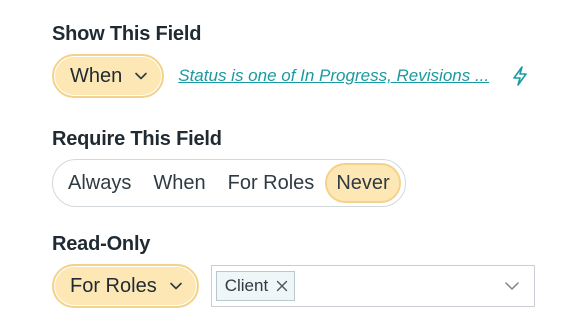  Describe the element at coordinates (113, 285) in the screenshot. I see `read-only-selected-label: For Roles` at that location.